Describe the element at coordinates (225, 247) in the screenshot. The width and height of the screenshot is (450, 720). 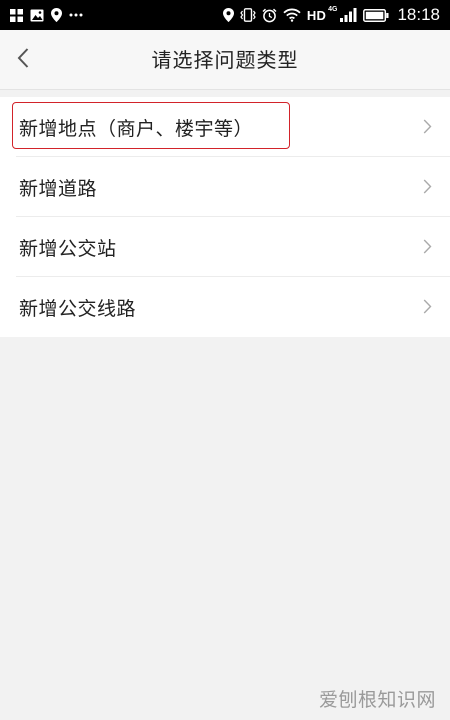
I see `list-item-new-bus-stop: 新增公交站` at that location.